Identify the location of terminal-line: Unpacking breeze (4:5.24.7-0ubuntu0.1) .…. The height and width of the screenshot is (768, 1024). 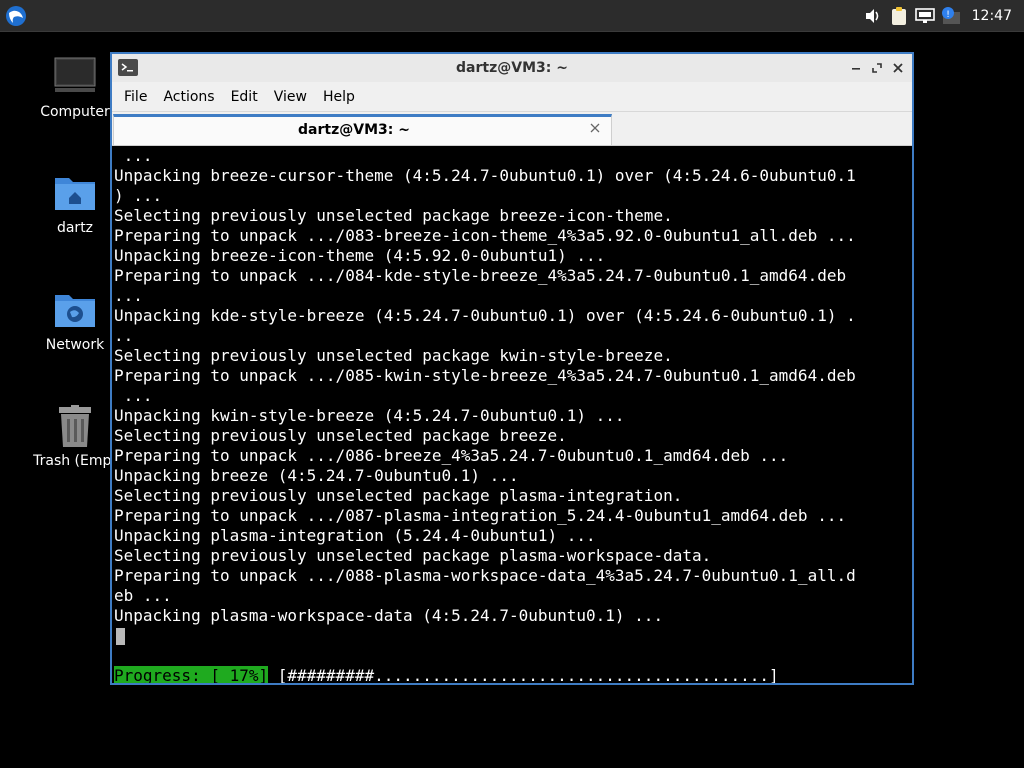
(316, 475).